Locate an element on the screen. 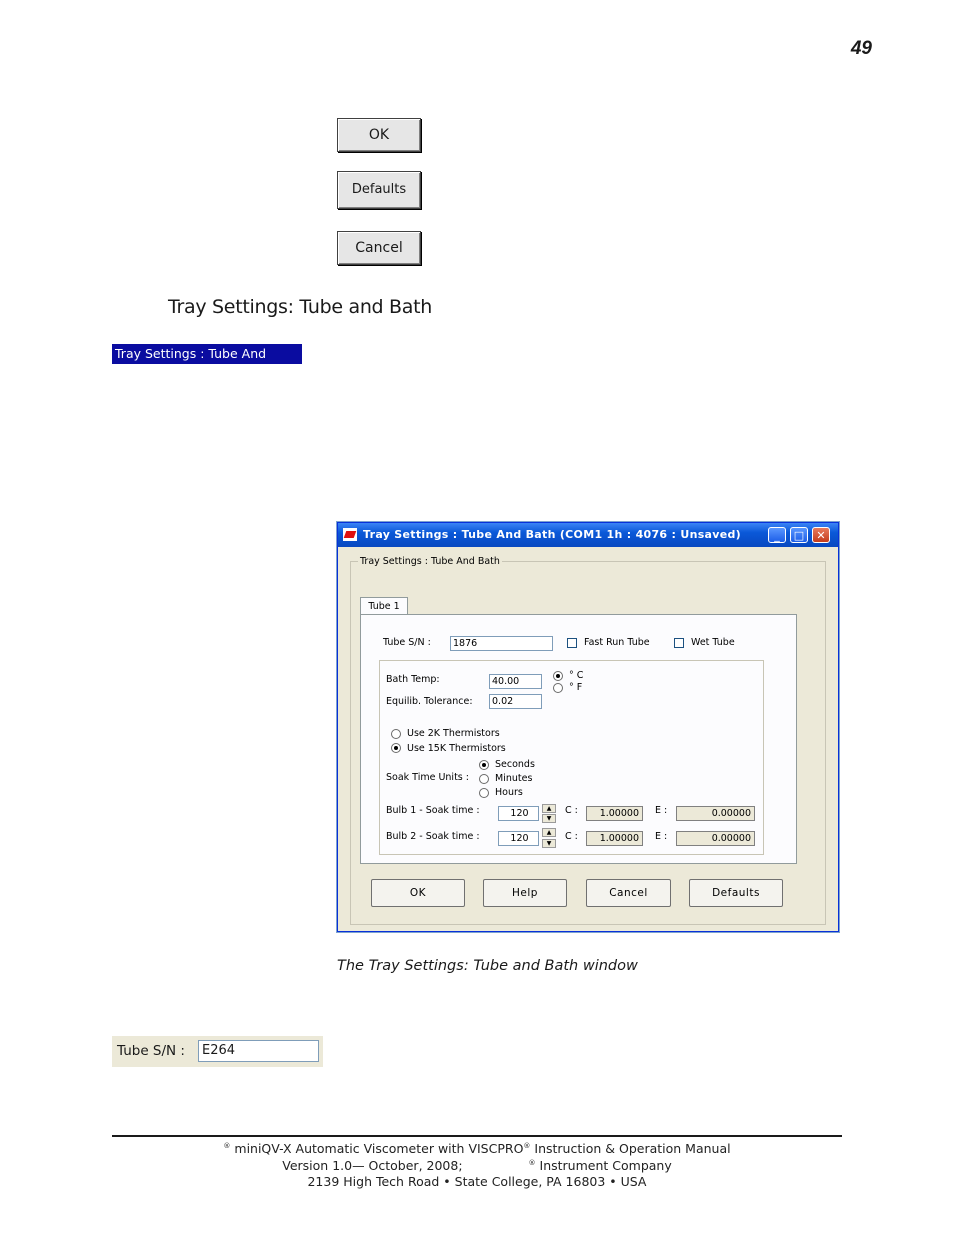 The width and height of the screenshot is (954, 1235). dialog-help-button: Help is located at coordinates (525, 893).